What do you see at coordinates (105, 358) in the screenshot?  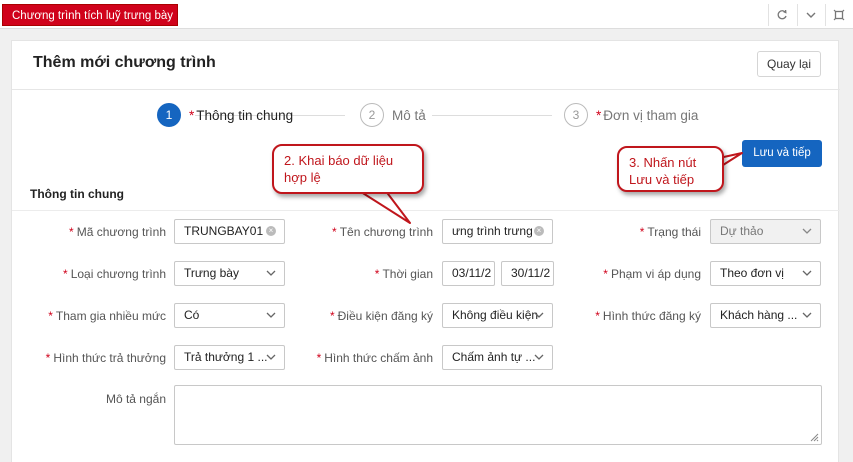 I see `tra-label: * Hình thức trả thưởng` at bounding box center [105, 358].